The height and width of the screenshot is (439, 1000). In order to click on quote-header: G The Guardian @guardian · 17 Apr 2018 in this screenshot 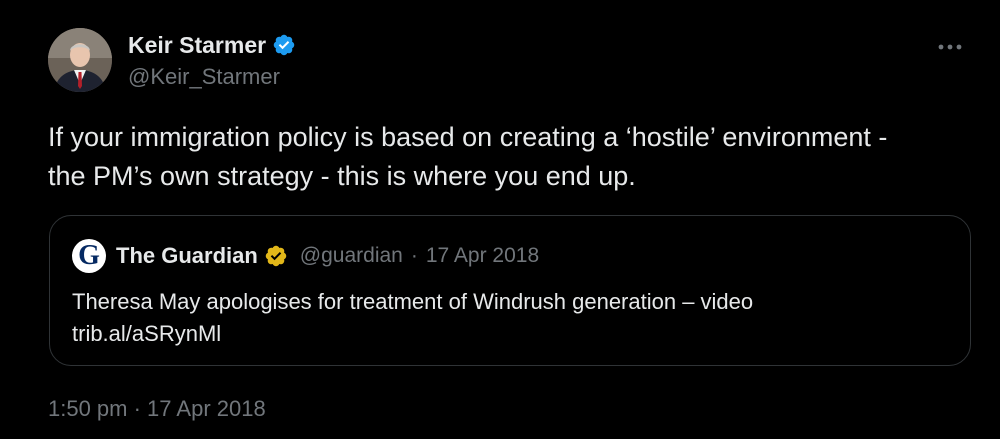, I will do `click(306, 256)`.